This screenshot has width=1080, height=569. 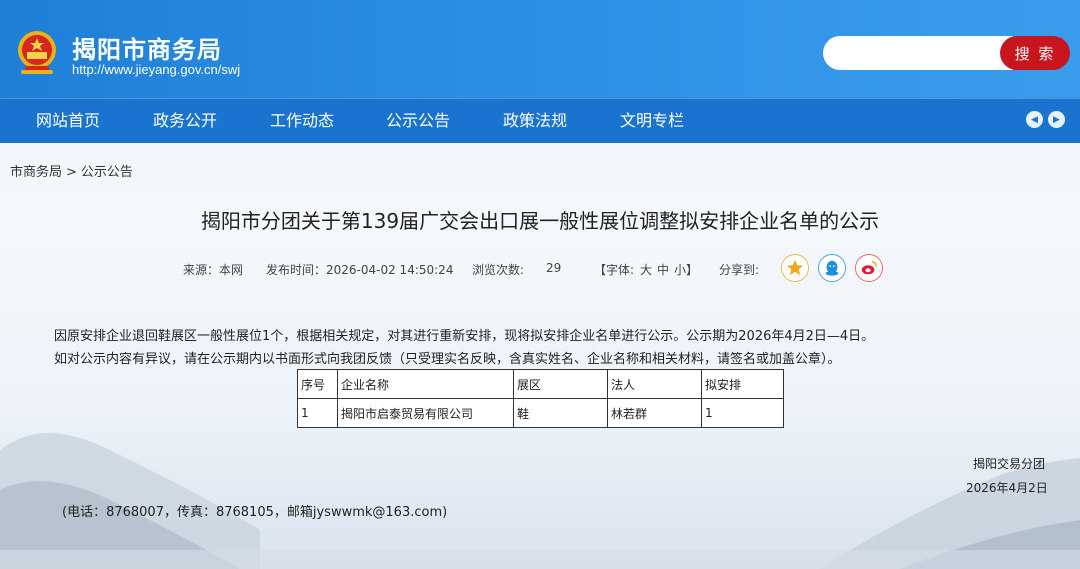 I want to click on table-row: 1 揭阳市启泰贸易有限公司 鞋 林若群 1, so click(x=540, y=413).